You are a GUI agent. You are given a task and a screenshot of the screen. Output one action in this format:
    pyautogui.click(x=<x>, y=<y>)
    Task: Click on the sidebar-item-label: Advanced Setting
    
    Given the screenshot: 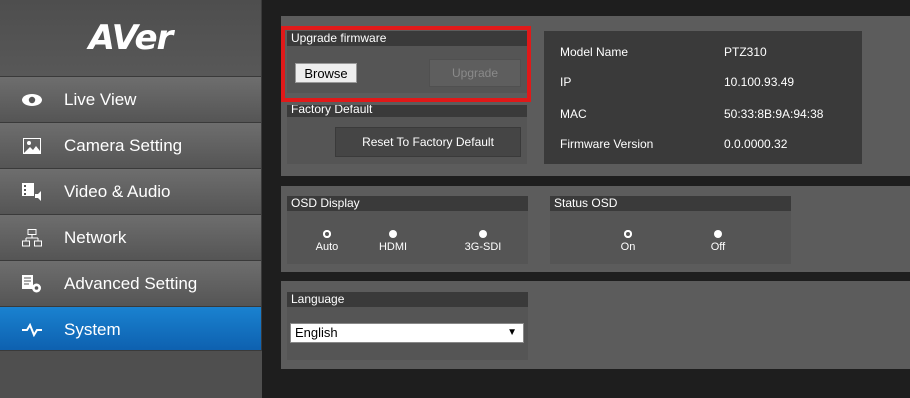 What is the action you would take?
    pyautogui.click(x=131, y=283)
    